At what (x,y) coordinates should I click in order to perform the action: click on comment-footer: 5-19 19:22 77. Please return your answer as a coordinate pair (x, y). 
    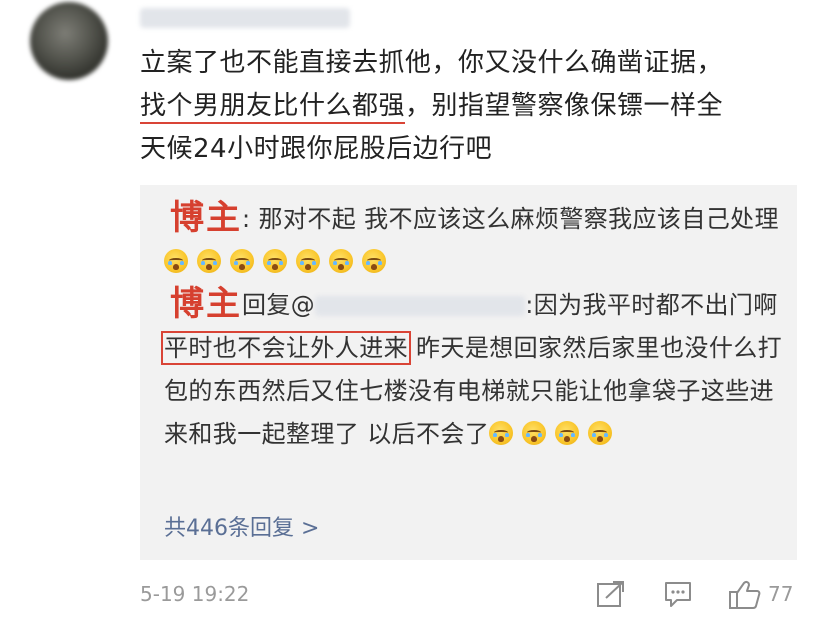
    Looking at the image, I should click on (472, 595).